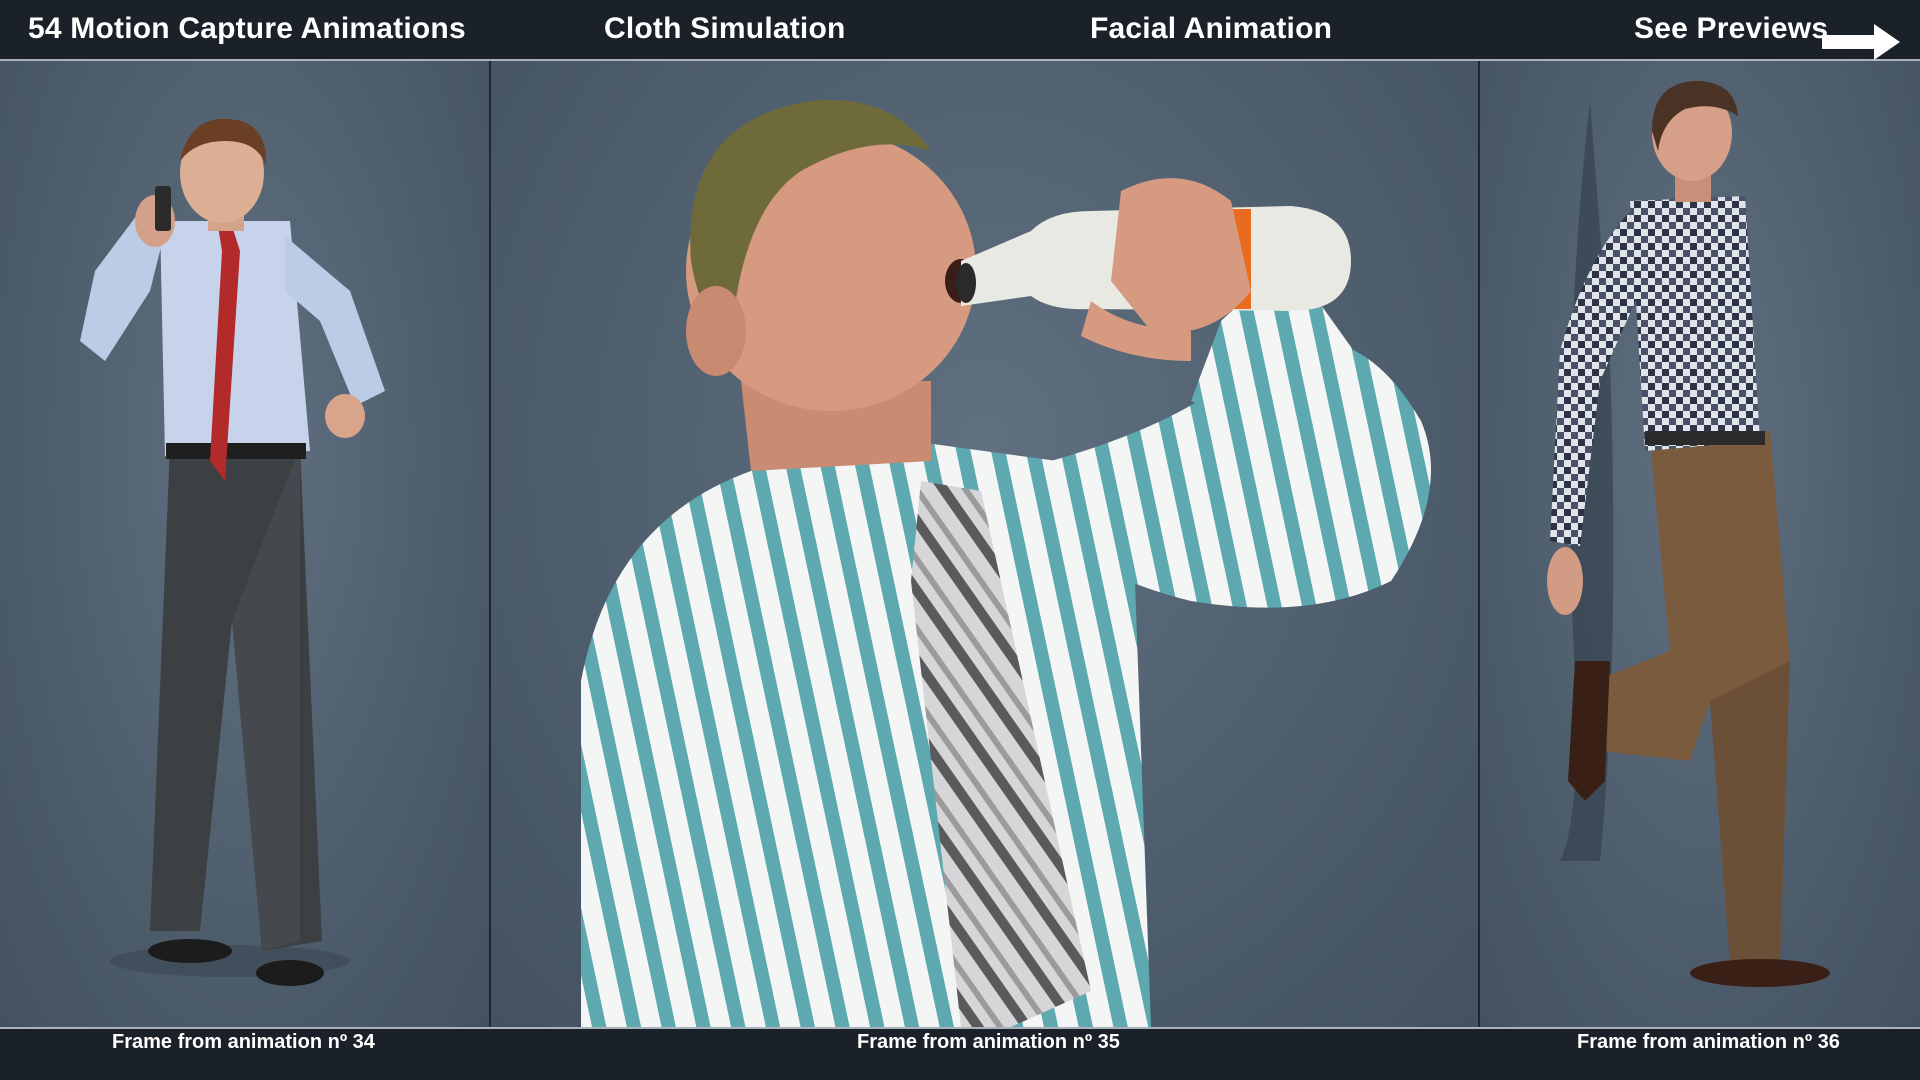  What do you see at coordinates (1211, 28) in the screenshot?
I see `header-facial-animation: Facial Animation` at bounding box center [1211, 28].